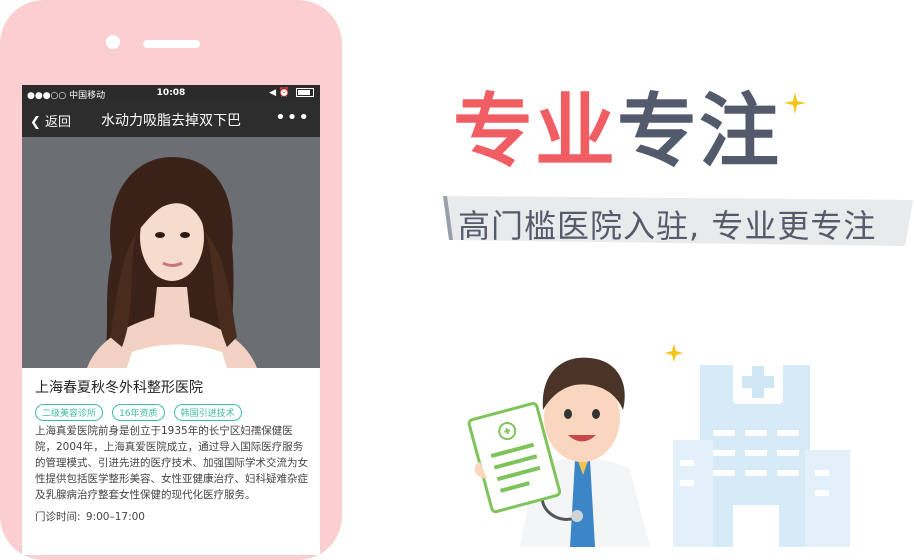 Image resolution: width=914 pixels, height=560 pixels. I want to click on front-camera, so click(113, 42).